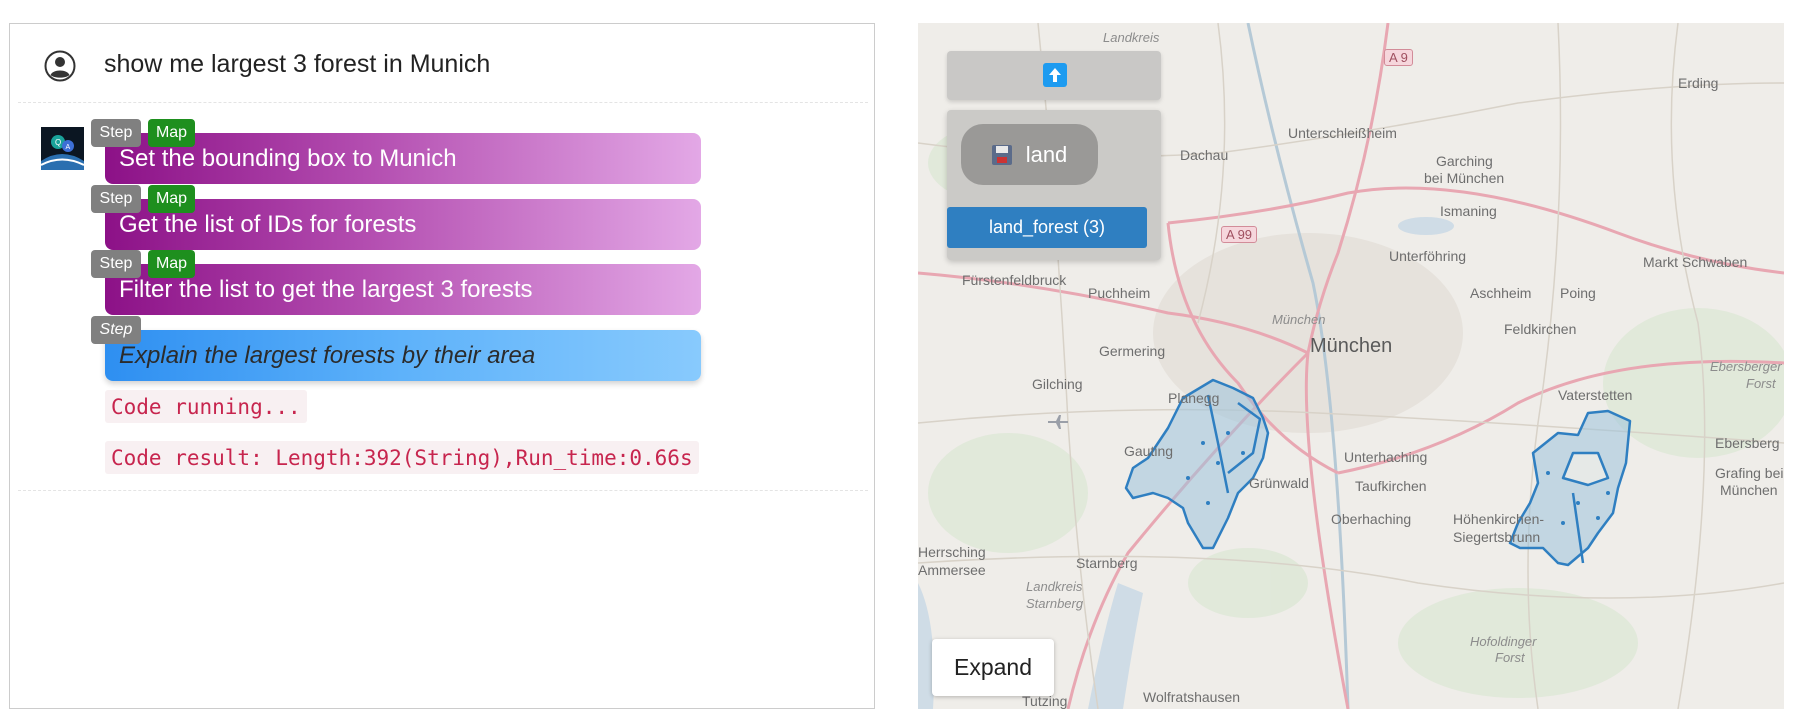 The width and height of the screenshot is (1793, 719). I want to click on map-place: Unterschleißheim, so click(1342, 133).